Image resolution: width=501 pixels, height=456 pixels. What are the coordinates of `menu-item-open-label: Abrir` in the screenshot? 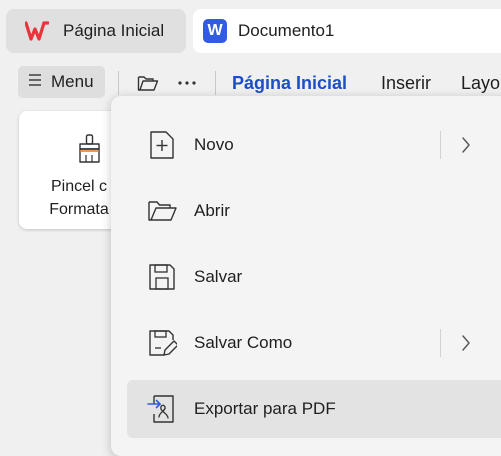 It's located at (212, 210).